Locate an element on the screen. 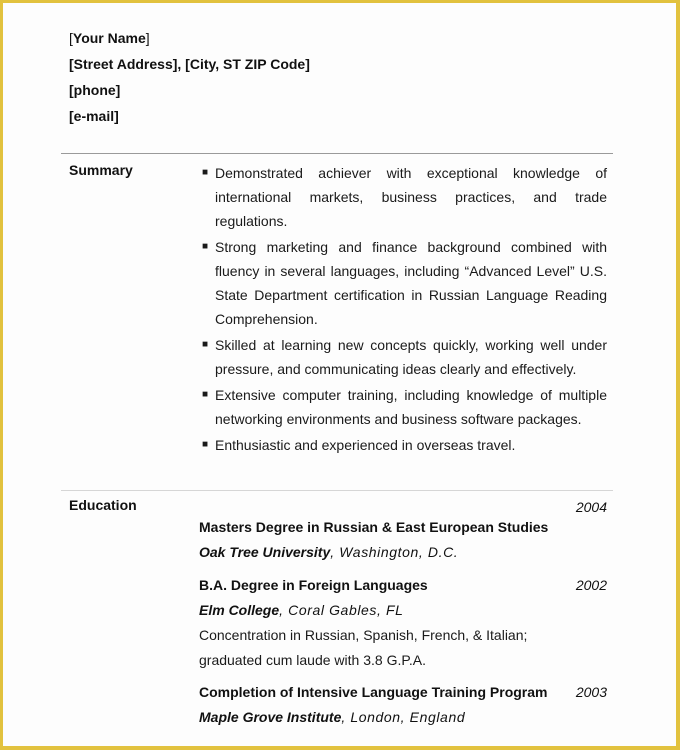 Image resolution: width=680 pixels, height=750 pixels. school-name: Elm College is located at coordinates (239, 610).